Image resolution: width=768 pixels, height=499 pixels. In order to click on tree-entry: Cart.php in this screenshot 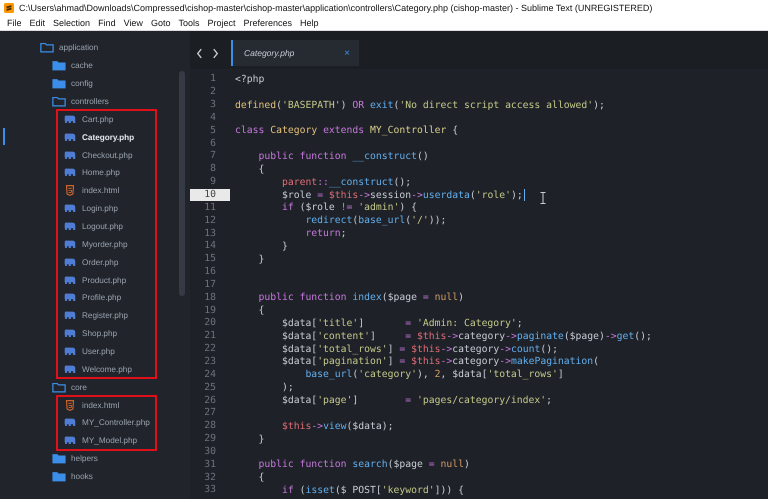, I will do `click(95, 119)`.